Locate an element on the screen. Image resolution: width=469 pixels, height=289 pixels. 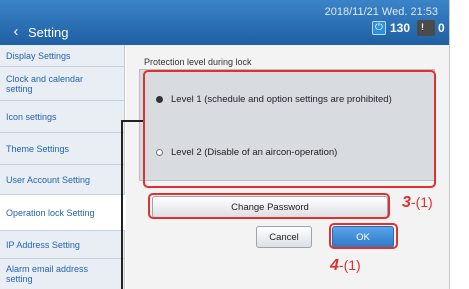
sidebar-item-label: IP Address Setting is located at coordinates (43, 244).